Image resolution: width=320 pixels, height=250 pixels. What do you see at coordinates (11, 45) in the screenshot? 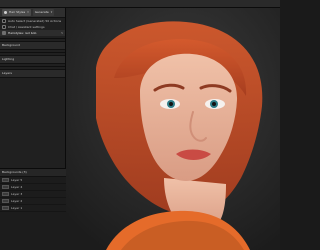
I see `section-title: Background` at bounding box center [11, 45].